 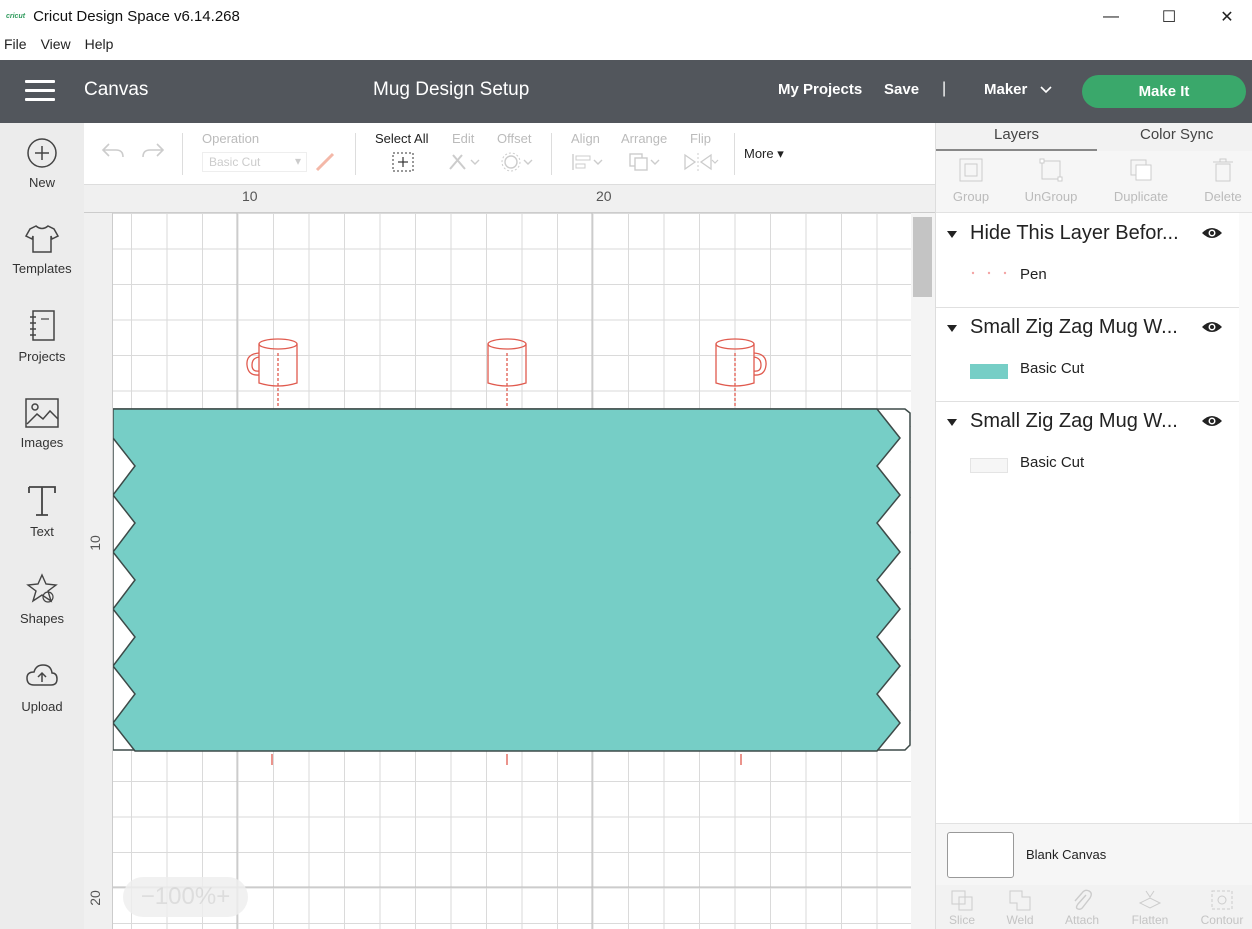 I want to click on sidebar-label: Text, so click(x=42, y=531).